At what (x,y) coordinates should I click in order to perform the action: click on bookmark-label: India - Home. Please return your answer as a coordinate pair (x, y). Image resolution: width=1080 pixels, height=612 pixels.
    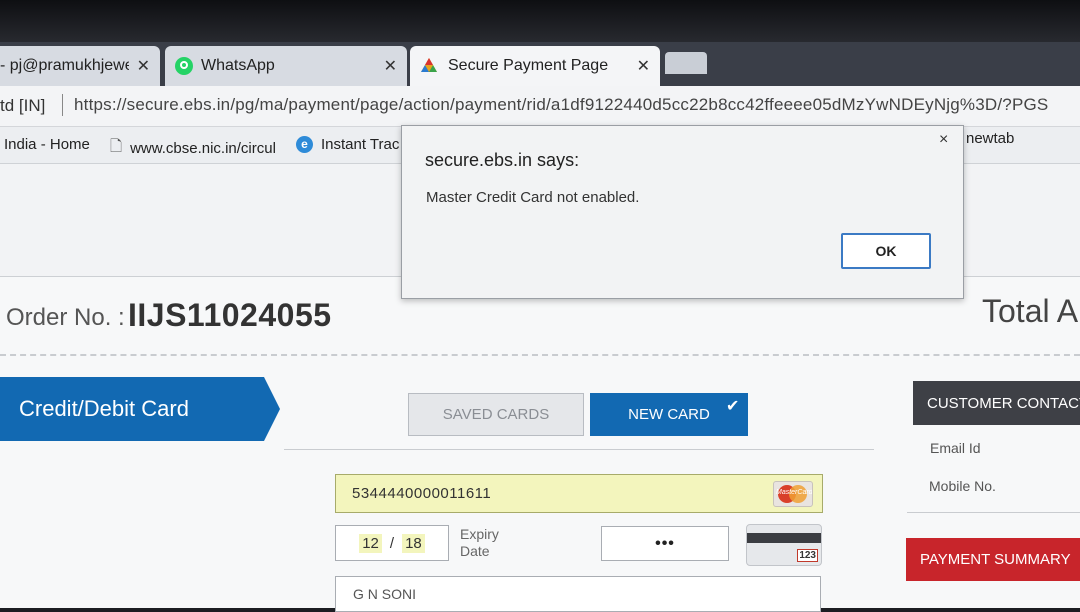
    Looking at the image, I should click on (47, 144).